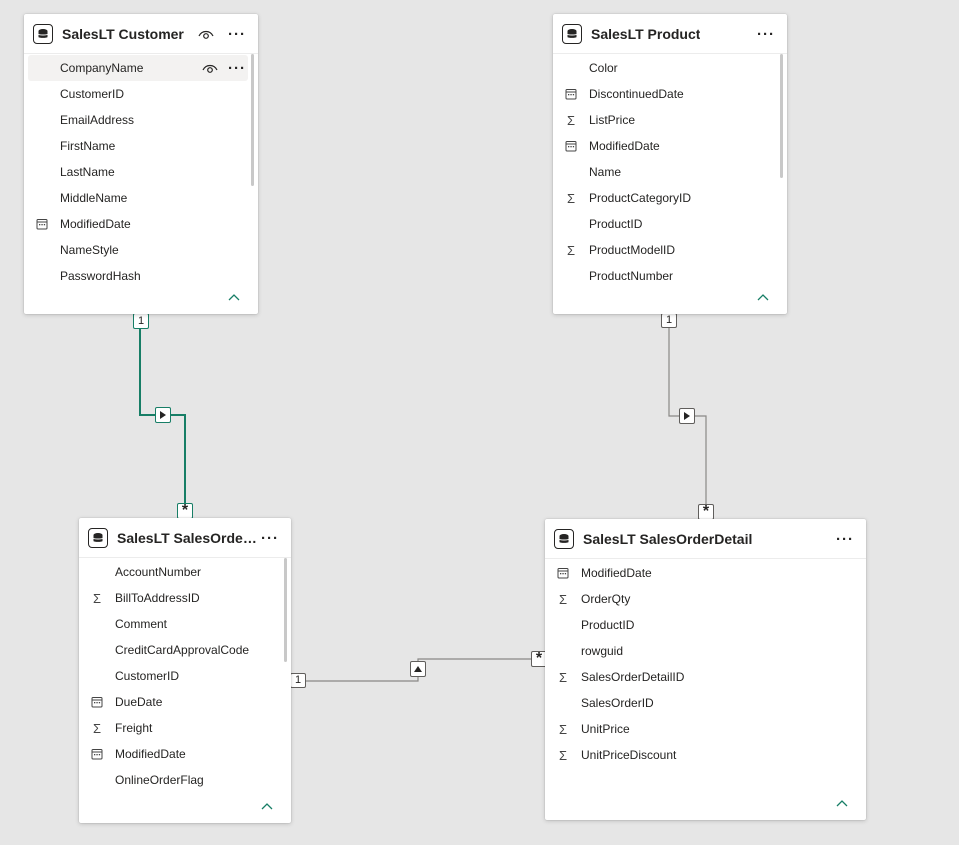 The height and width of the screenshot is (845, 959). I want to click on field-row: DueDate, so click(182, 702).